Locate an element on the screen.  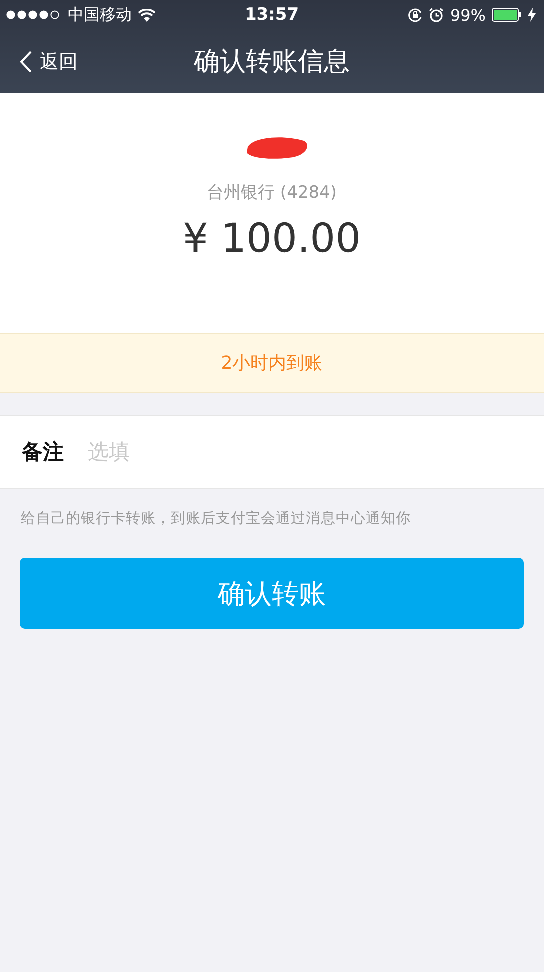
charging-icon is located at coordinates (532, 15).